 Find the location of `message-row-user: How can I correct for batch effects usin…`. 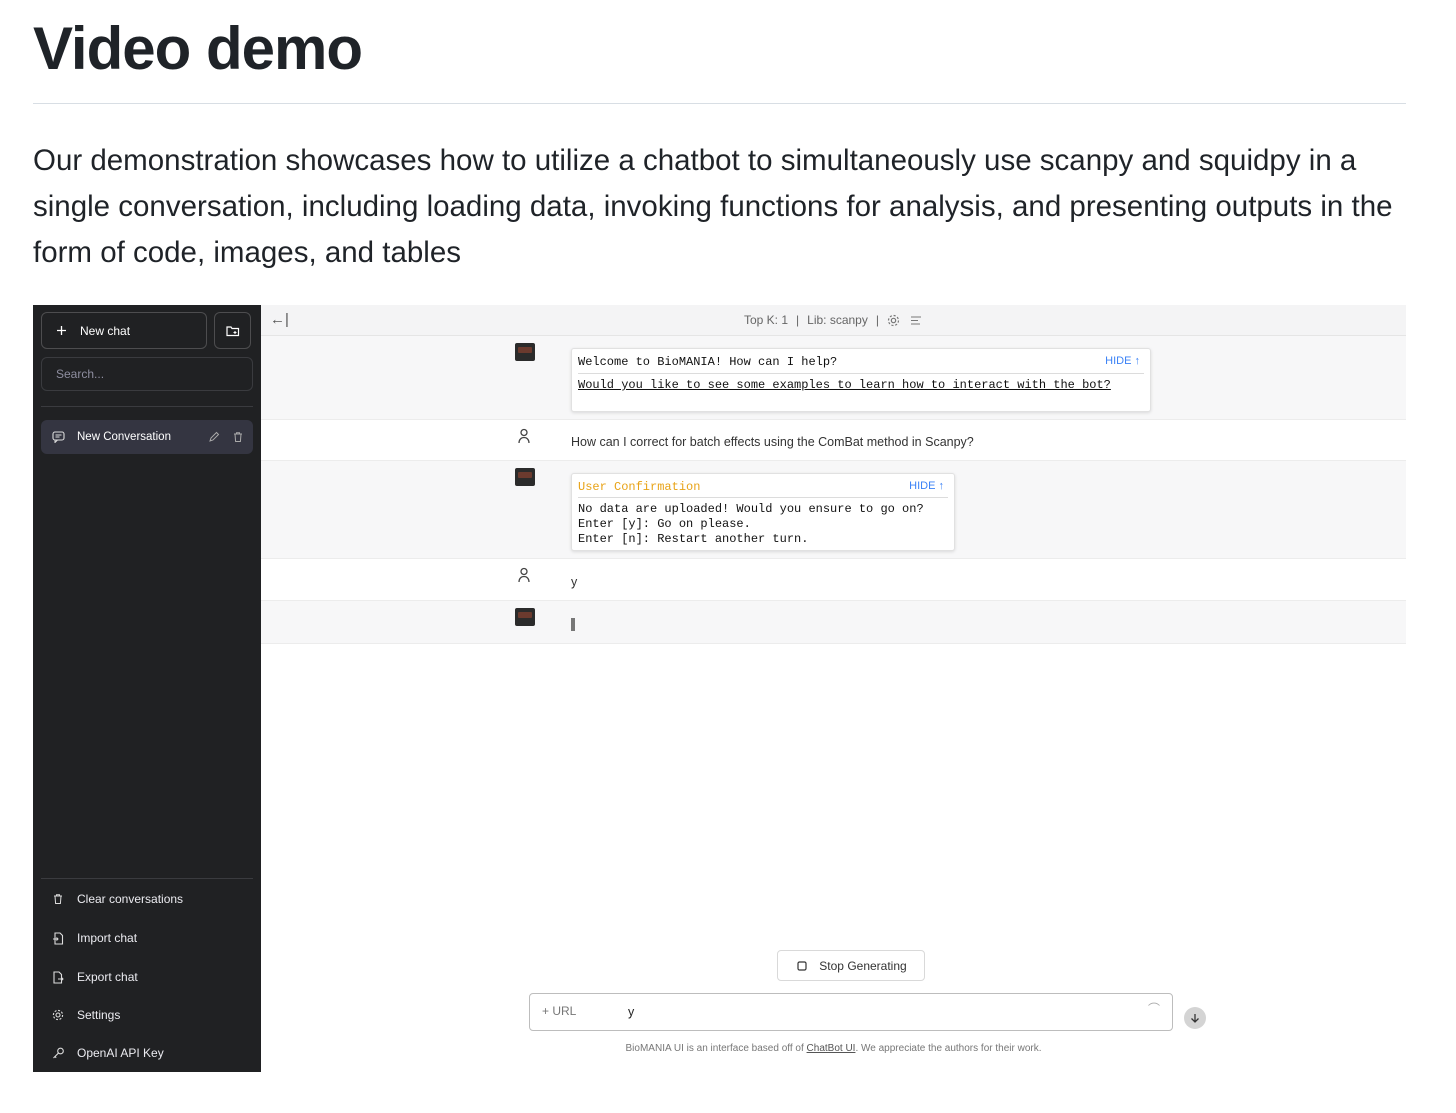

message-row-user: How can I correct for batch effects usin… is located at coordinates (833, 440).